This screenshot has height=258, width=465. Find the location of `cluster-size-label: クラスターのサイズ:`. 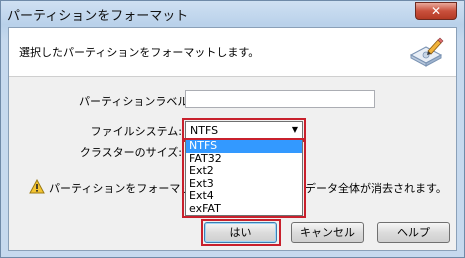

cluster-size-label: クラスターのサイズ: is located at coordinates (130, 152).